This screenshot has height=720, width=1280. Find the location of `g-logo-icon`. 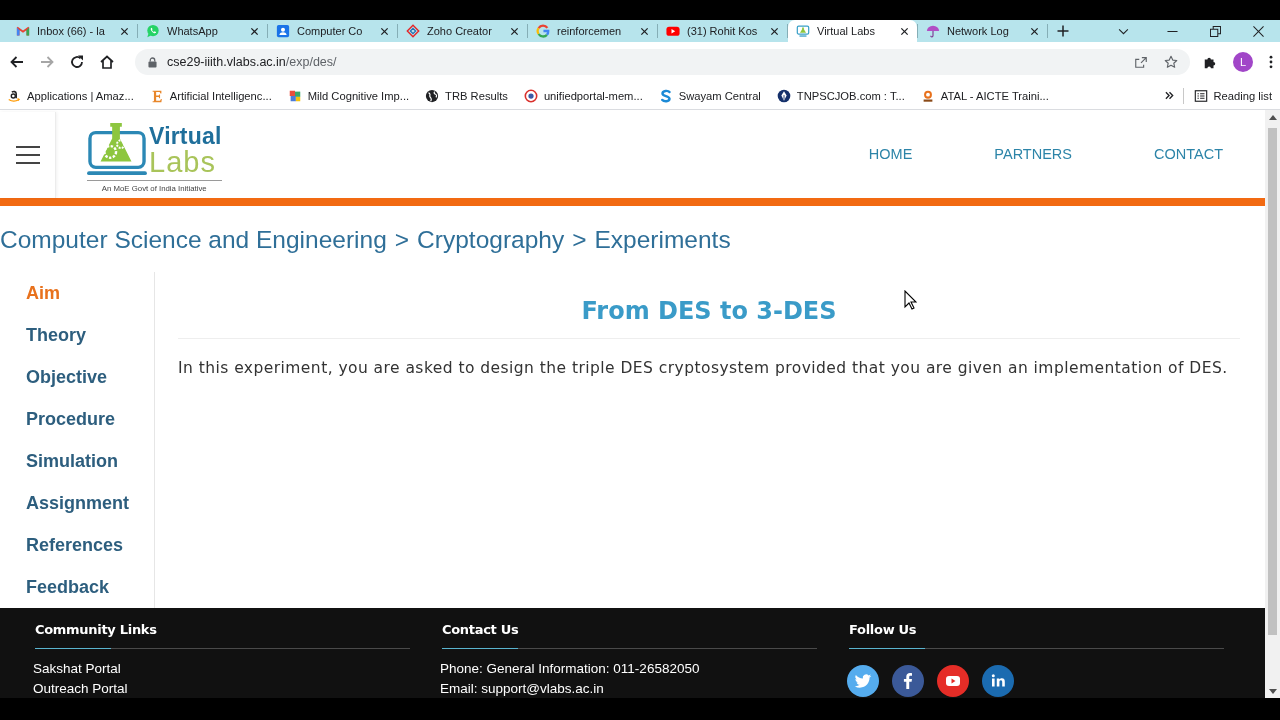

g-logo-icon is located at coordinates (543, 31).